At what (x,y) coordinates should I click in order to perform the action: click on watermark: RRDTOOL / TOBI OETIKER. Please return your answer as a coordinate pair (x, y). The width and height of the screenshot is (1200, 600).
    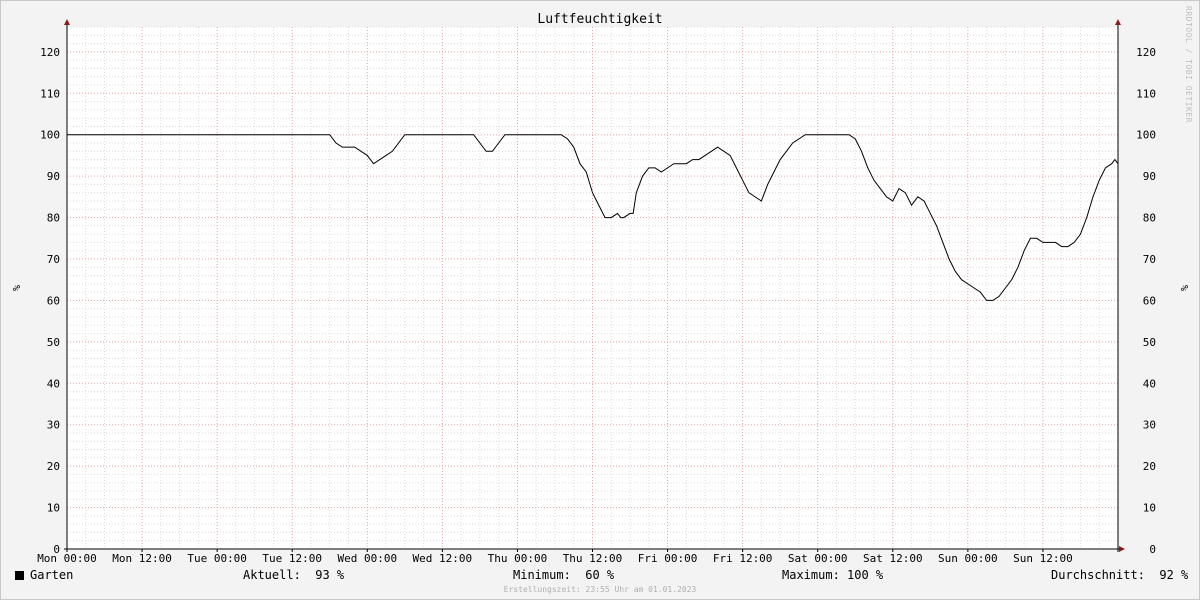
    Looking at the image, I should click on (1188, 64).